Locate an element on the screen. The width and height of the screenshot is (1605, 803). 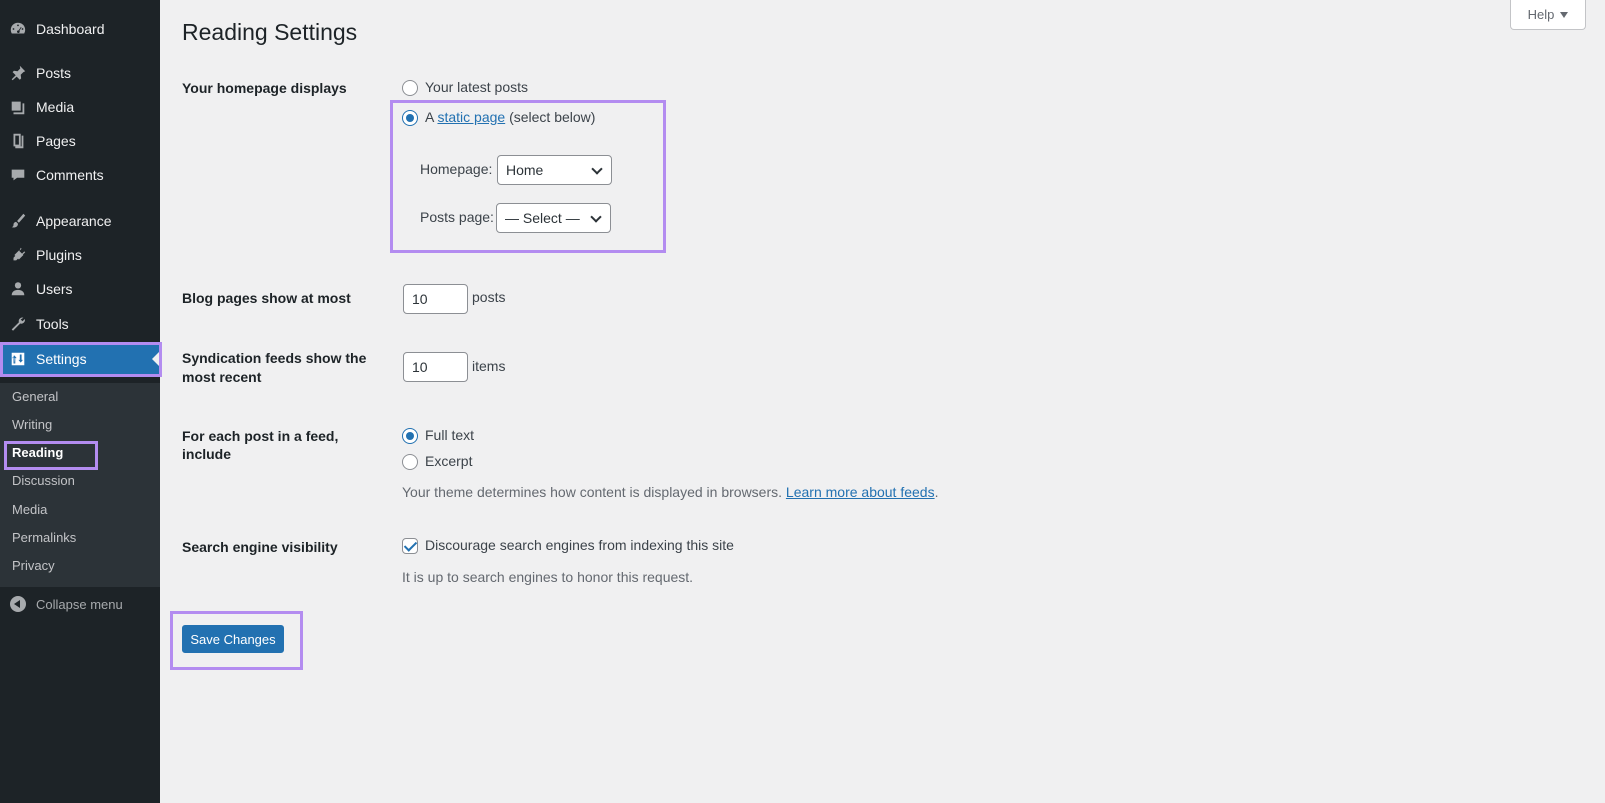
comment-icon is located at coordinates (18, 175).